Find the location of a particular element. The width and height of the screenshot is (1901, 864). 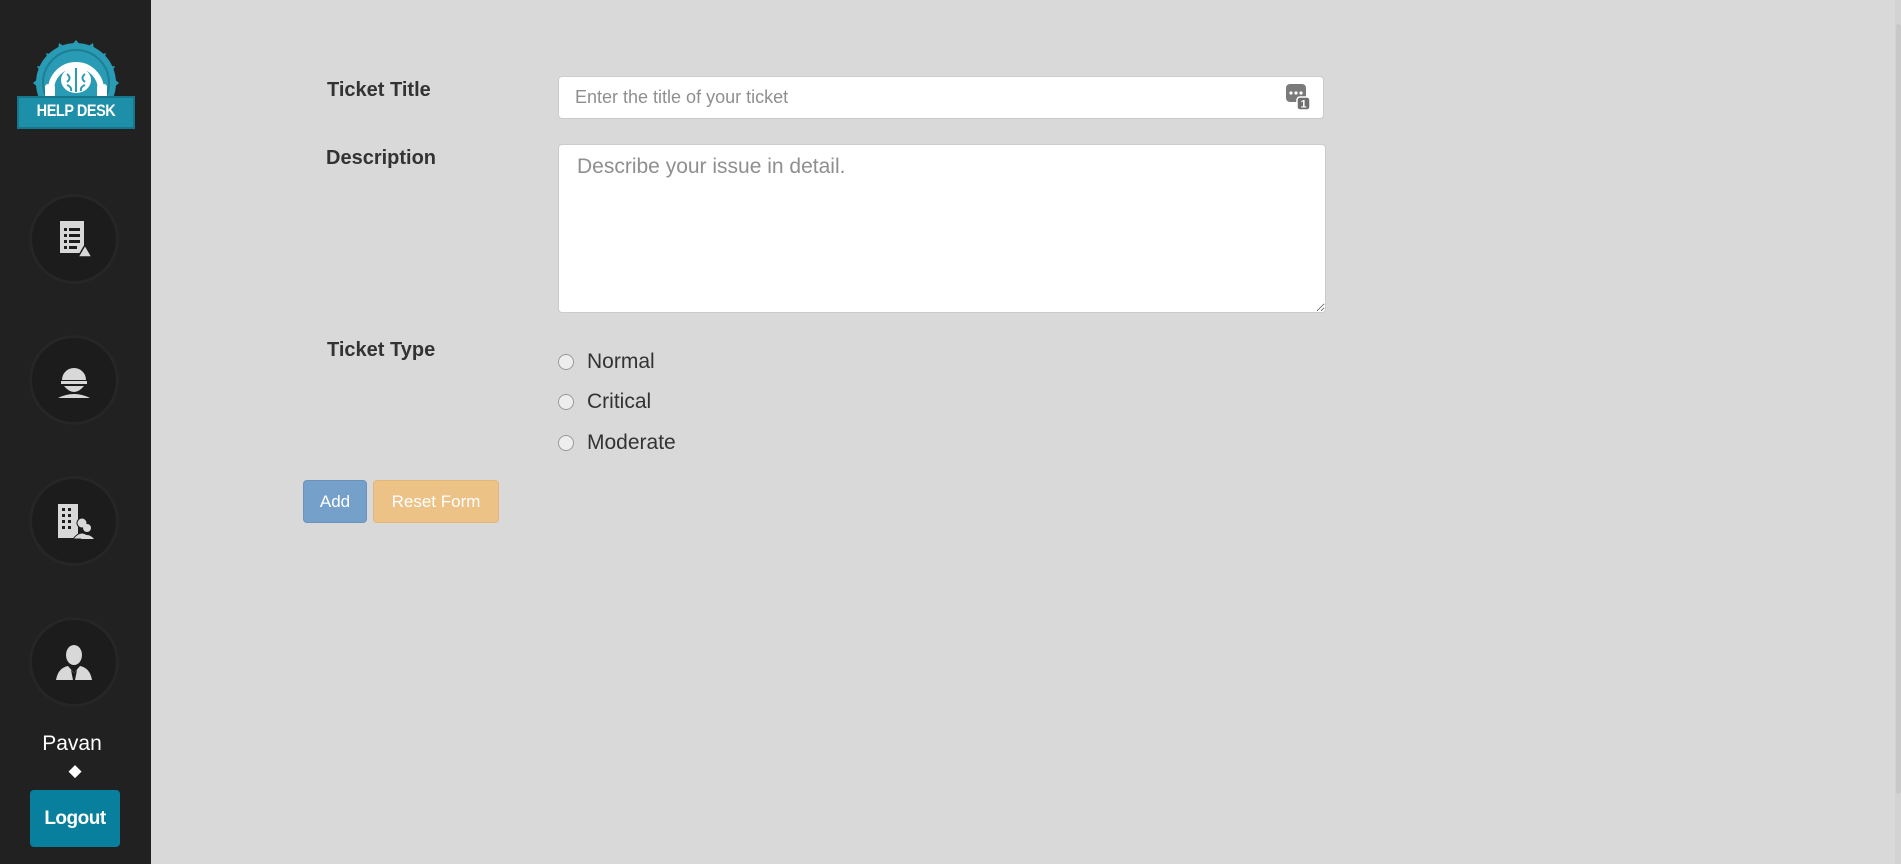

ticket-list-icon is located at coordinates (77, 239).